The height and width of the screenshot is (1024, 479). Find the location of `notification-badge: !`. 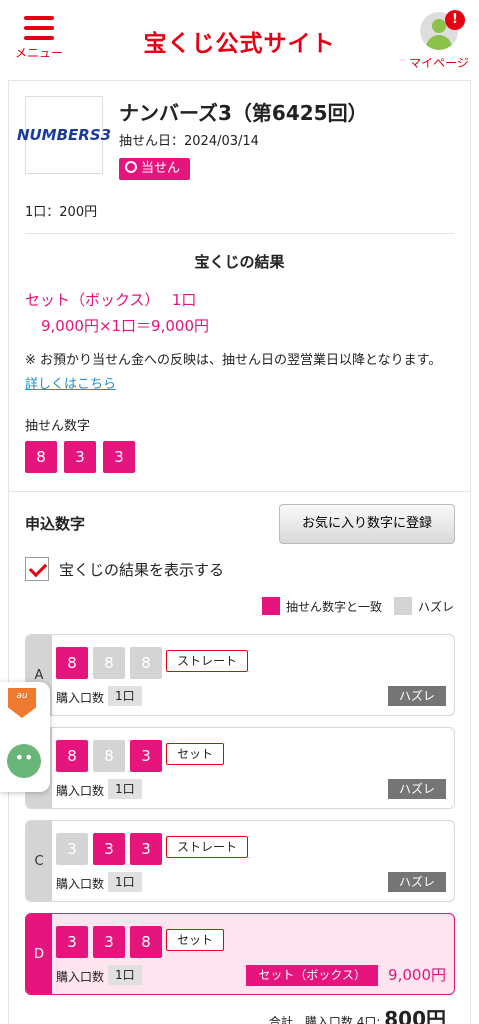

notification-badge: ! is located at coordinates (455, 20).